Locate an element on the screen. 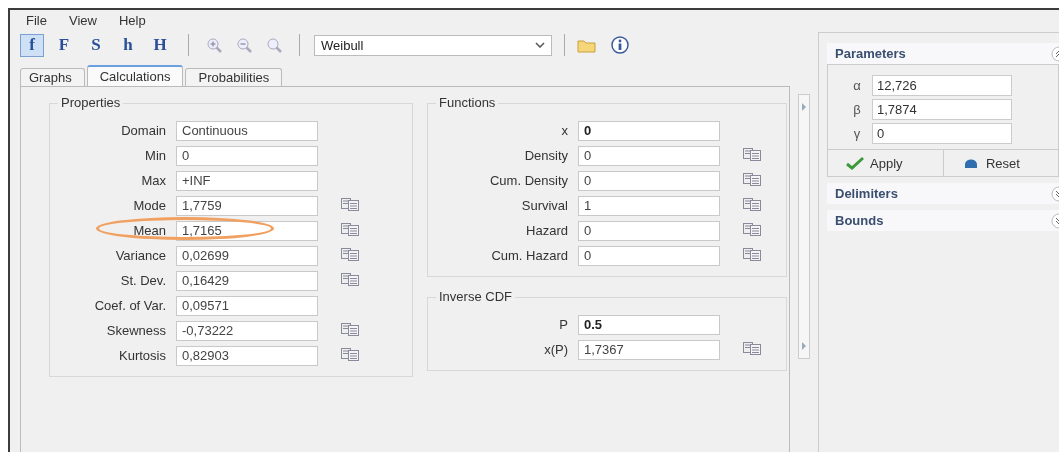 This screenshot has height=452, width=1059. field-label: St. Dev. is located at coordinates (142, 280).